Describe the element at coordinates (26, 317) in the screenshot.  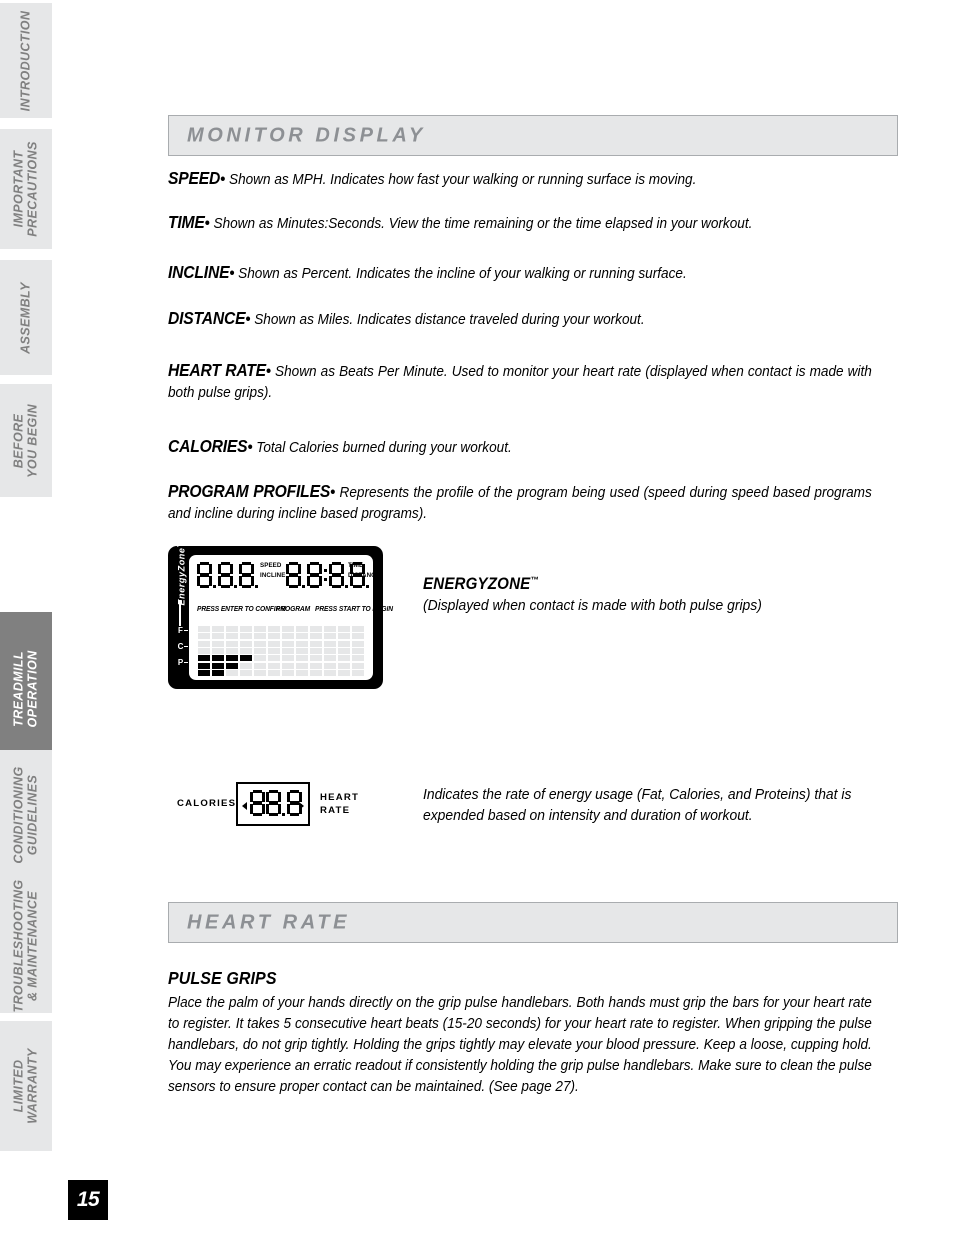
I see `sidebar-tab-assembly: ASSEMBLY` at that location.